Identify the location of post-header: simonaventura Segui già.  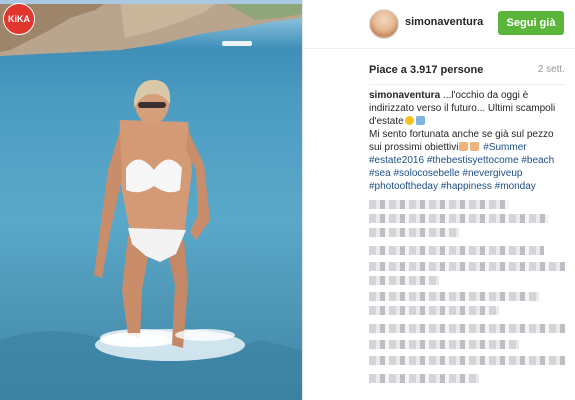
(439, 24).